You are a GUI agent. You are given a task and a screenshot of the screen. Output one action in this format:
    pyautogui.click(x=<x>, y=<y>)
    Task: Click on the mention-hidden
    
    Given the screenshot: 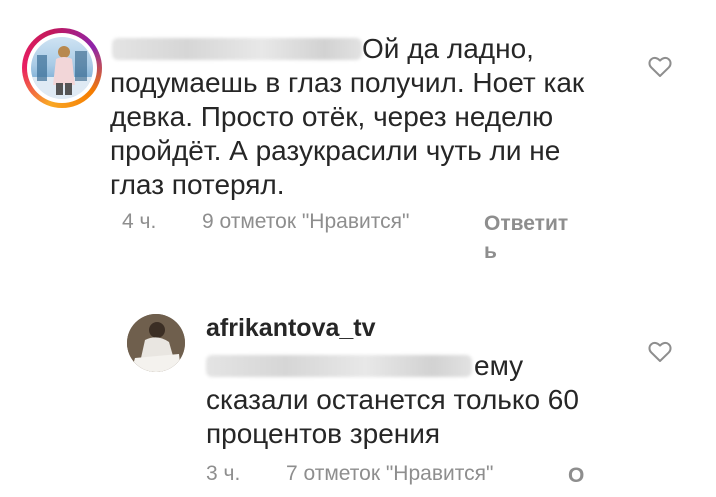 What is the action you would take?
    pyautogui.click(x=339, y=366)
    